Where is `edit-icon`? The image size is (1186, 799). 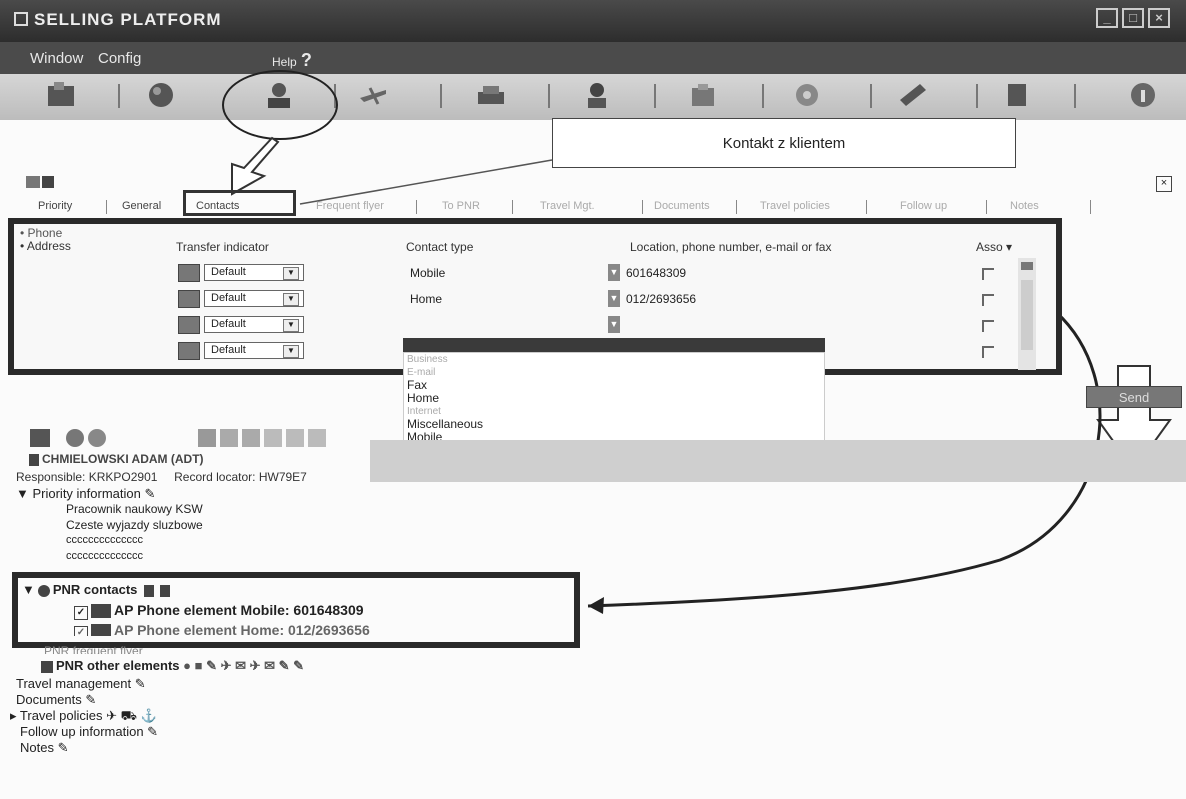
edit-icon is located at coordinates (33, 182).